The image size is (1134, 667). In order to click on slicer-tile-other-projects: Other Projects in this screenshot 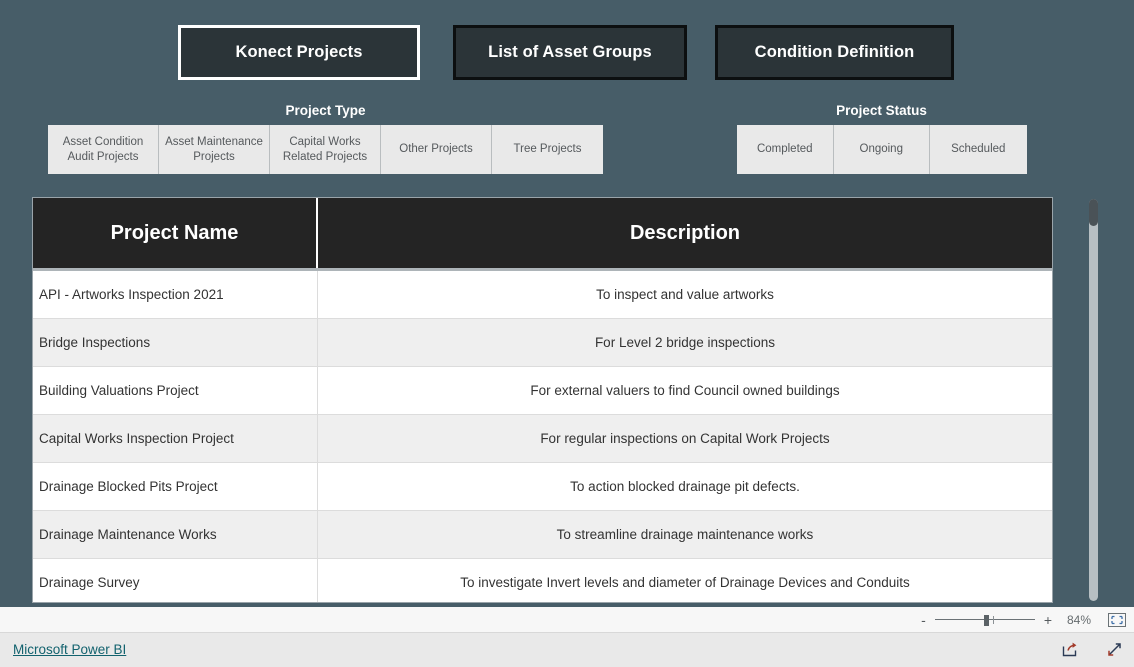, I will do `click(436, 149)`.